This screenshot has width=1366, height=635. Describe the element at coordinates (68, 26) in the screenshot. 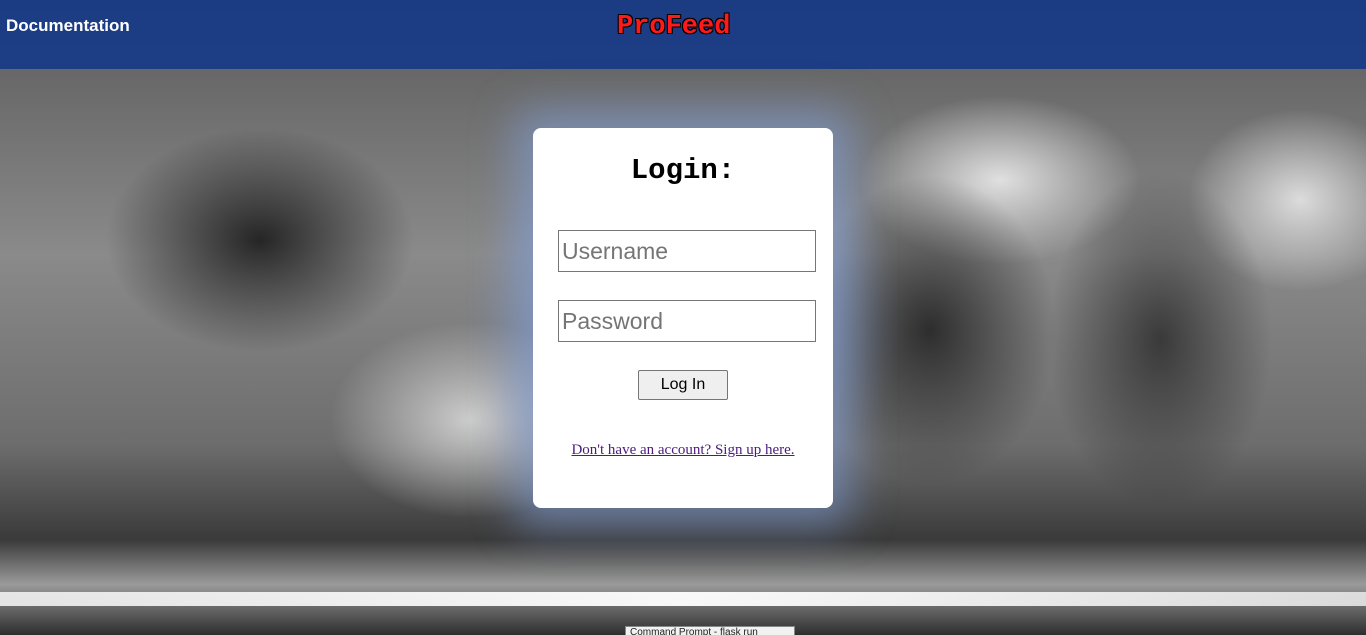

I see `documentation-link: Documentation` at that location.